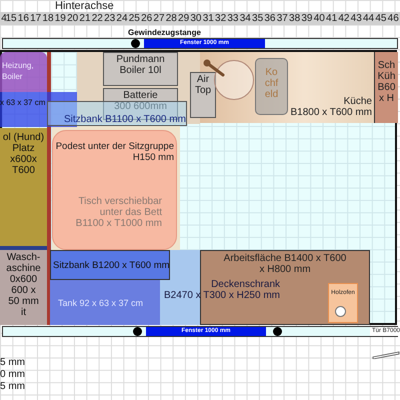 The image size is (400, 400). What do you see at coordinates (23, 18) in the screenshot?
I see `ruler-tick: 16` at bounding box center [23, 18].